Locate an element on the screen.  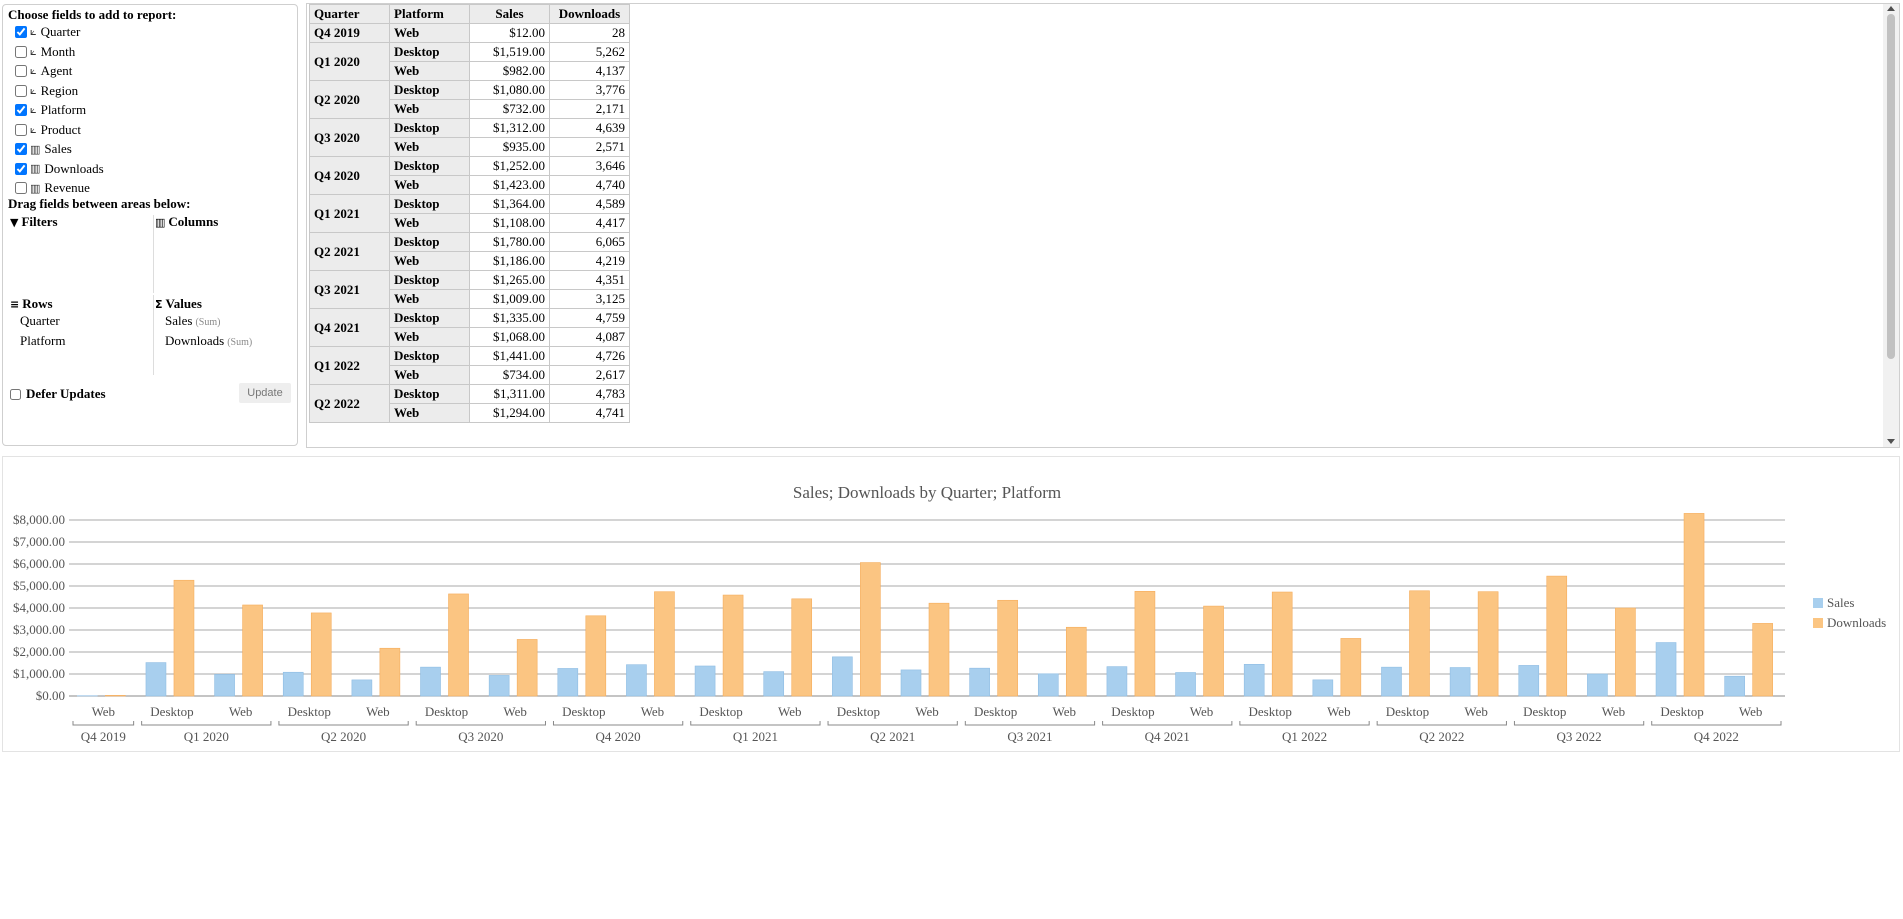
sales-cell: $1,423.00 is located at coordinates (509, 185).